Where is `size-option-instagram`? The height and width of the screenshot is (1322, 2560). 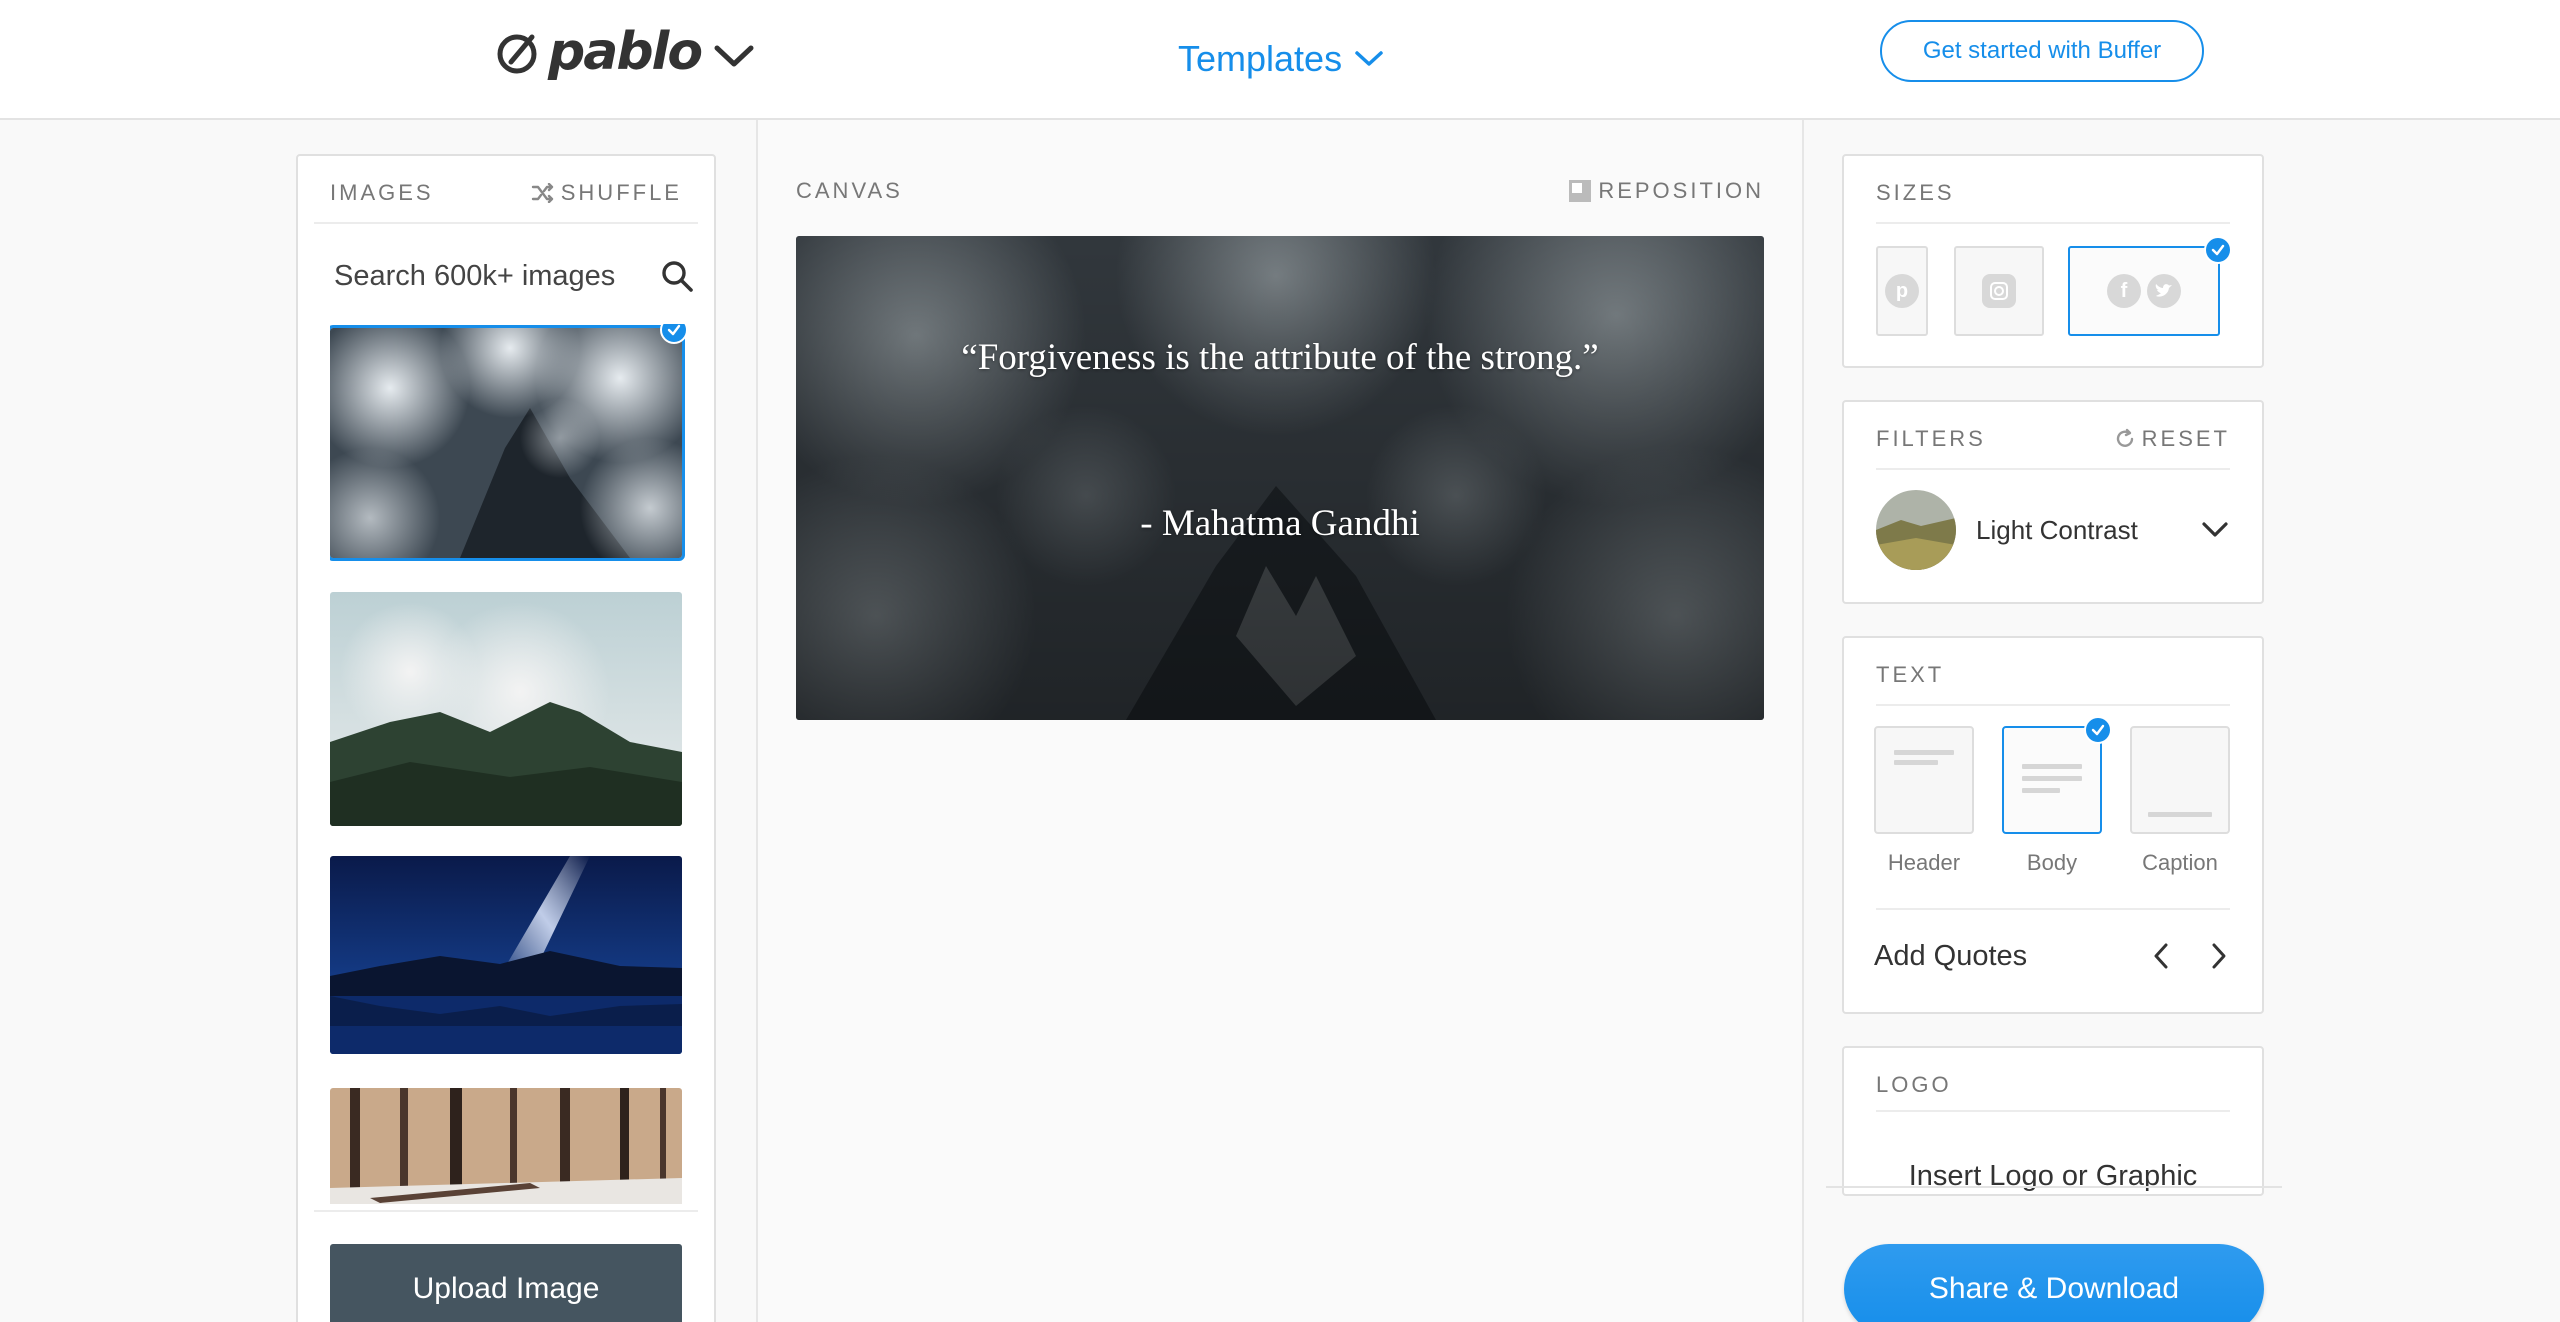
size-option-instagram is located at coordinates (1999, 291).